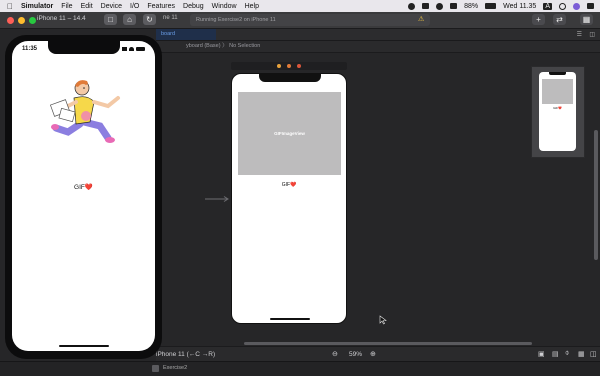 The height and width of the screenshot is (376, 600). What do you see at coordinates (87, 6) in the screenshot?
I see `menu-edit: Edit` at bounding box center [87, 6].